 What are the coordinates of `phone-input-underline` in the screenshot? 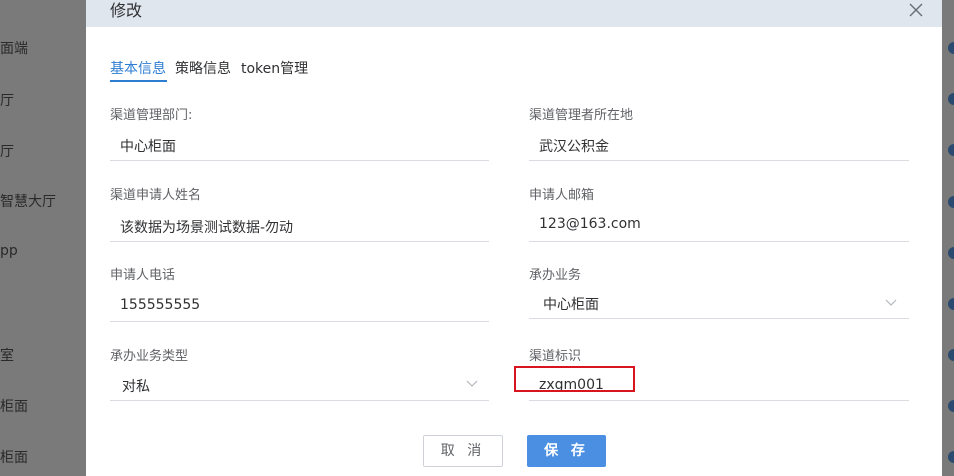 It's located at (299, 321).